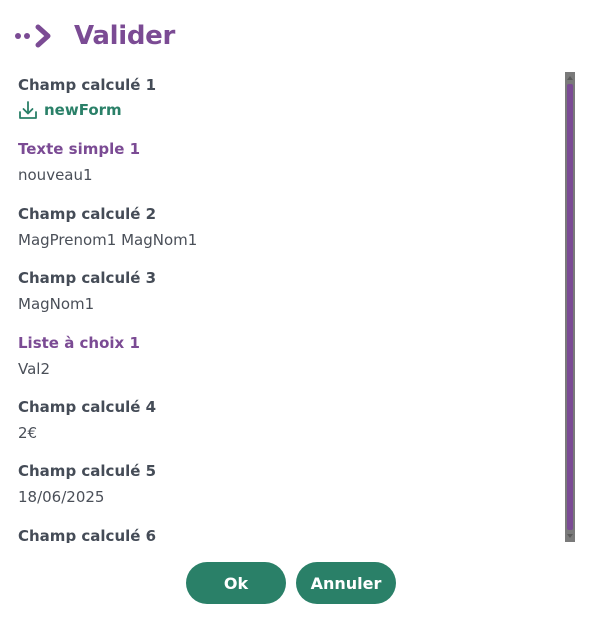  I want to click on field-value: nouveau1, so click(55, 175).